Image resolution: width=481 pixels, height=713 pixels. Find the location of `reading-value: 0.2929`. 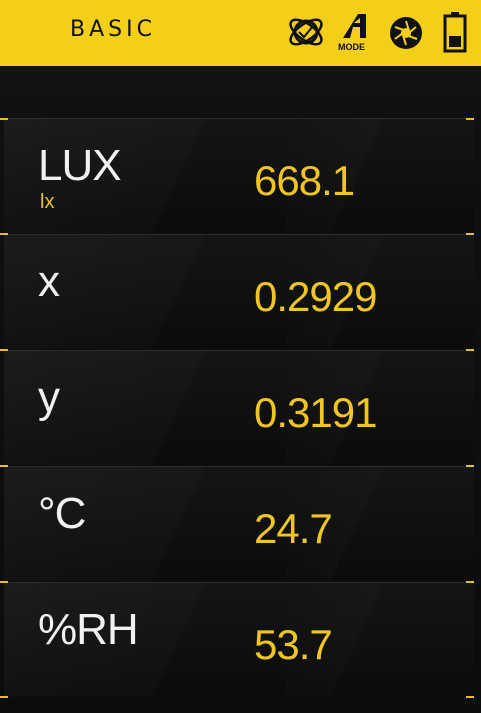

reading-value: 0.2929 is located at coordinates (315, 296).